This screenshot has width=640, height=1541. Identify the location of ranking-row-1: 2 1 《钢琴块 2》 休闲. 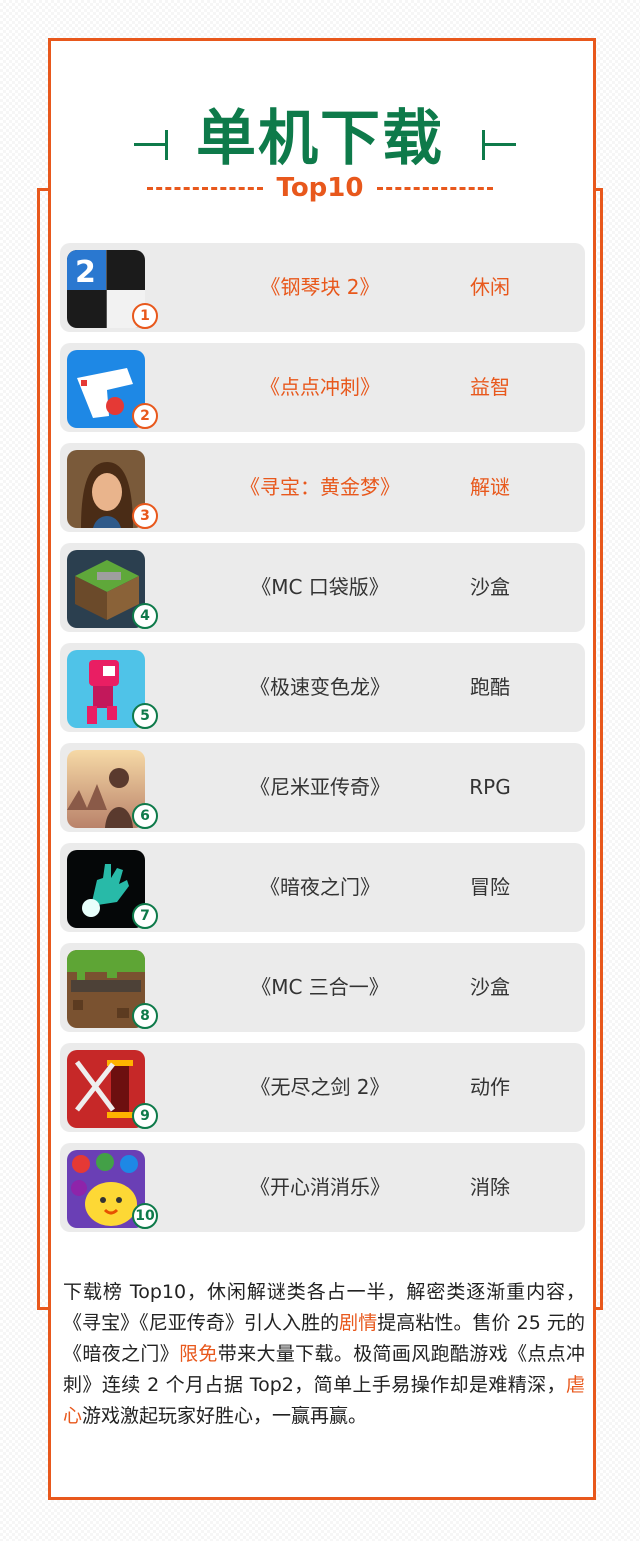
(322, 287).